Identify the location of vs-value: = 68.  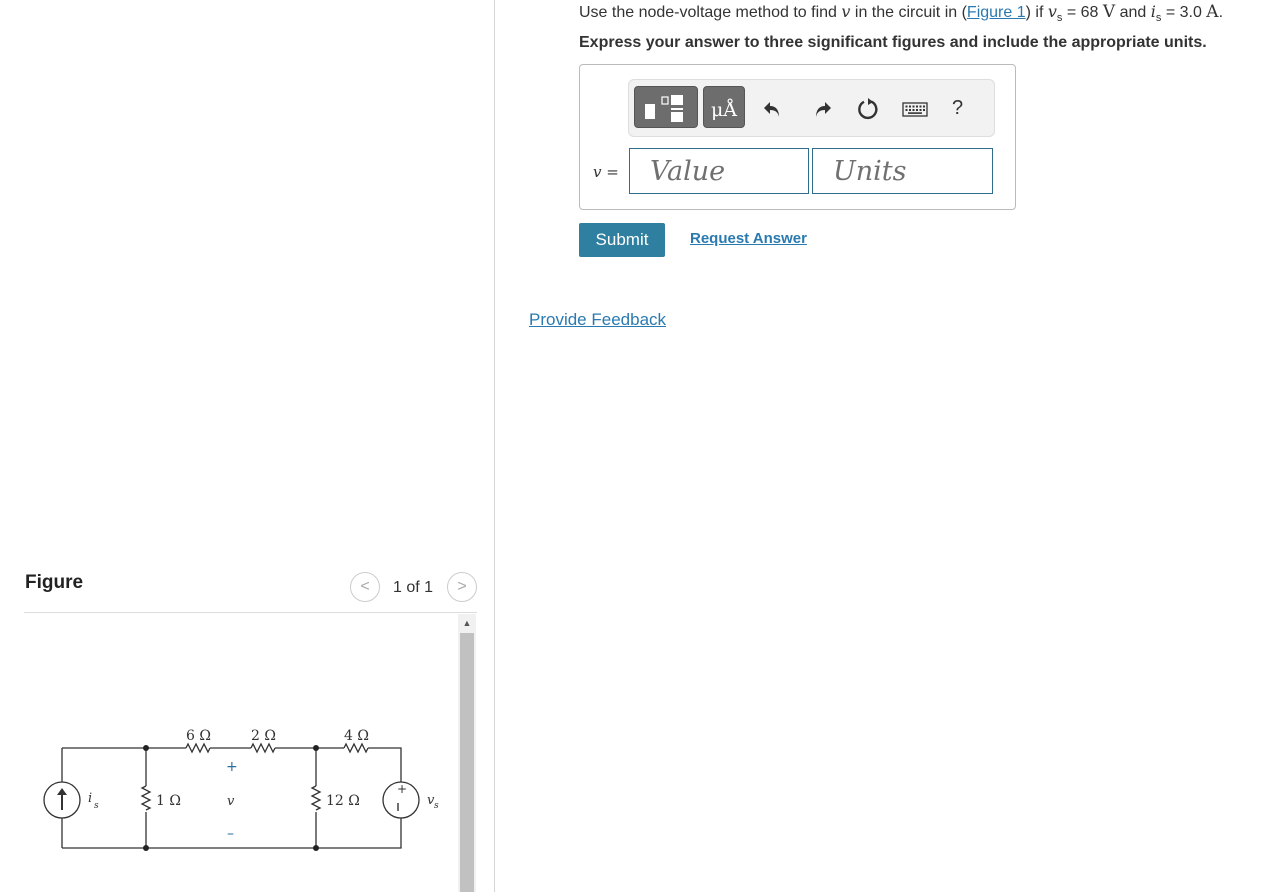
(1082, 12).